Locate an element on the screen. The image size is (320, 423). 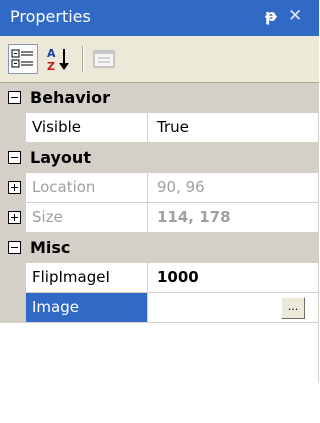
alphabetical-button: A Z is located at coordinates (59, 59).